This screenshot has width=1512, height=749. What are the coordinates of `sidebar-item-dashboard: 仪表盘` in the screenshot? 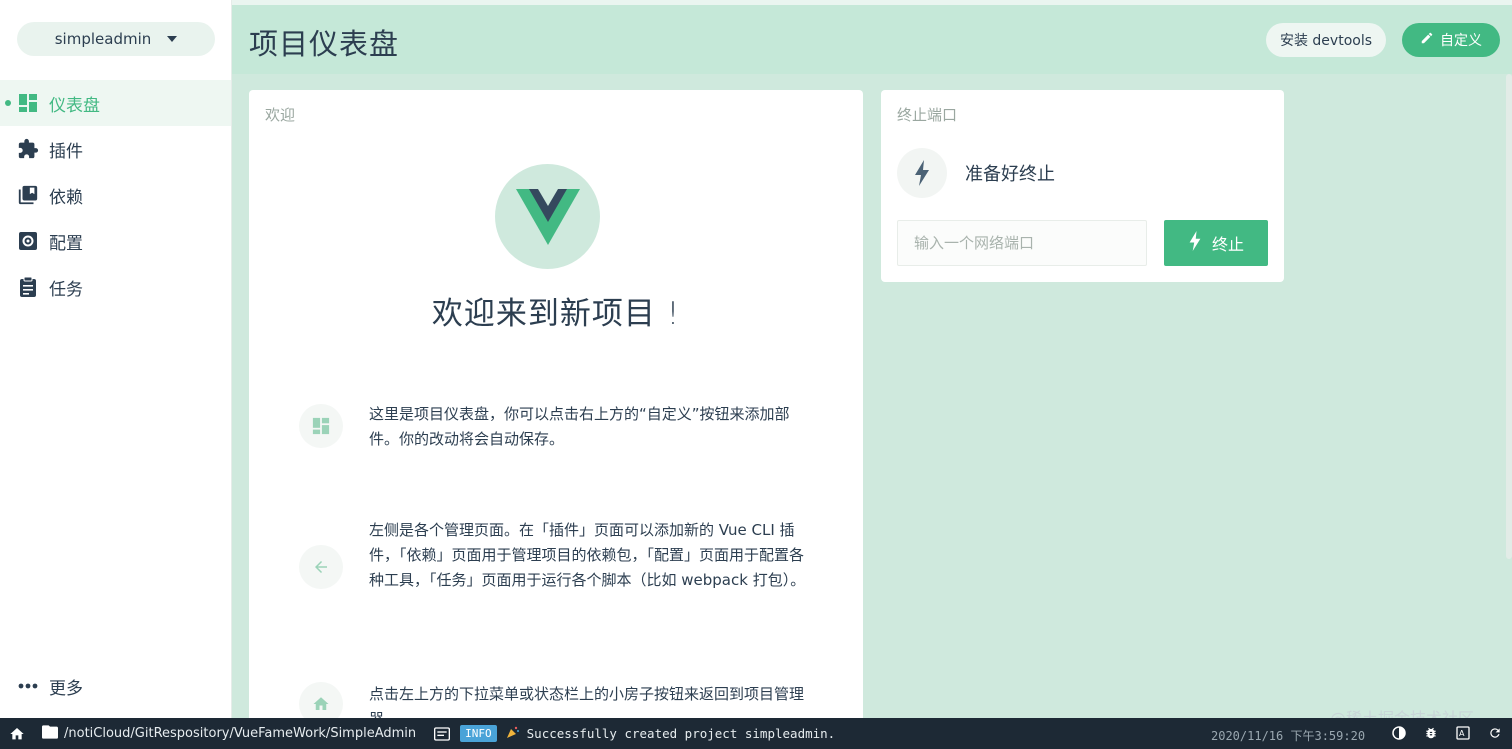 It's located at (115, 103).